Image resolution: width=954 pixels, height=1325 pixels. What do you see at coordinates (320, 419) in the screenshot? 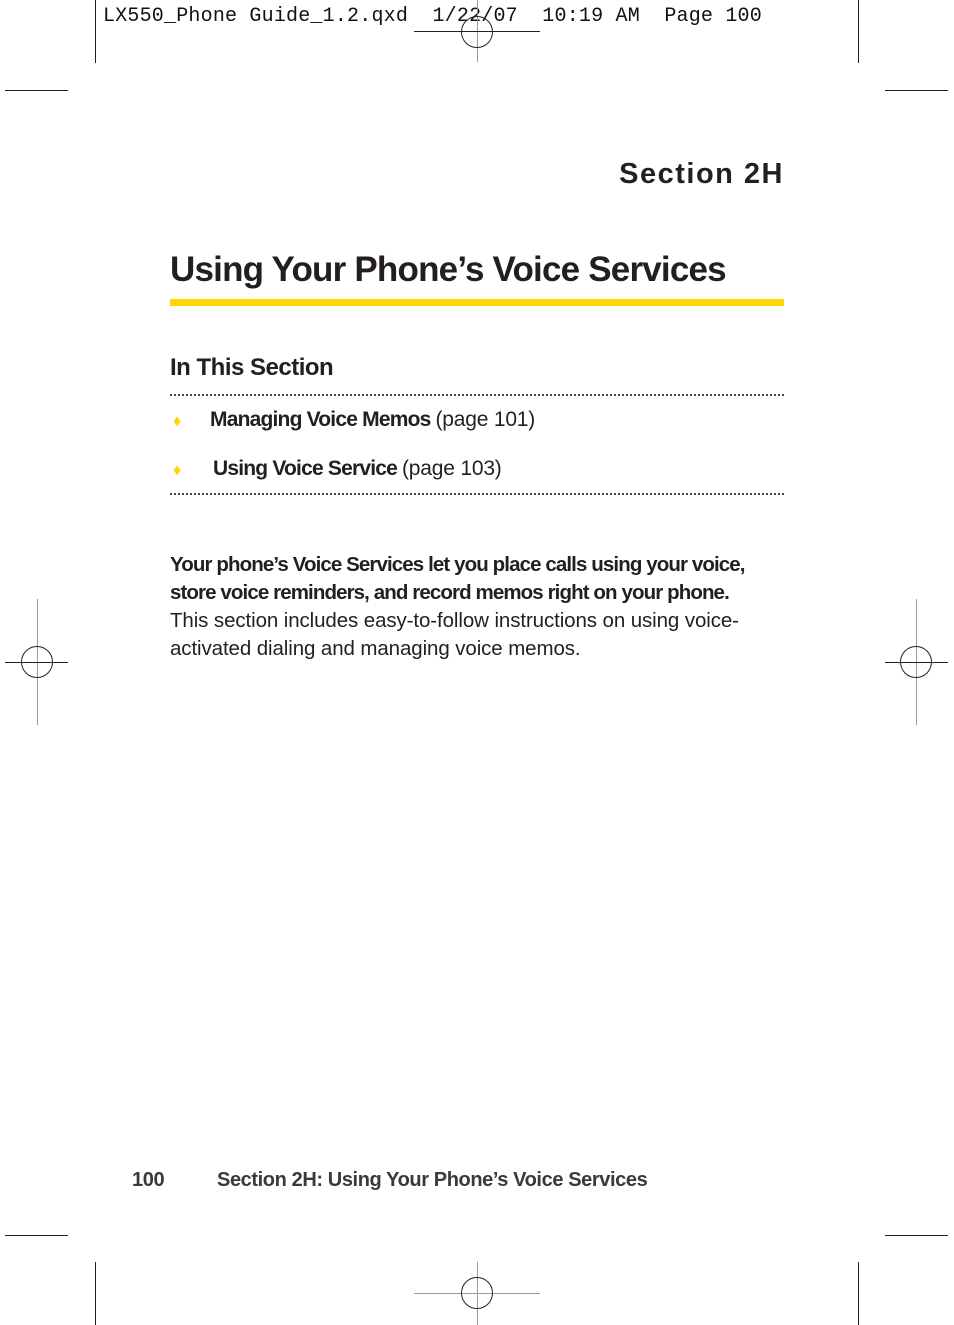
I see `toc-item-title: Managing Voice Memos` at bounding box center [320, 419].